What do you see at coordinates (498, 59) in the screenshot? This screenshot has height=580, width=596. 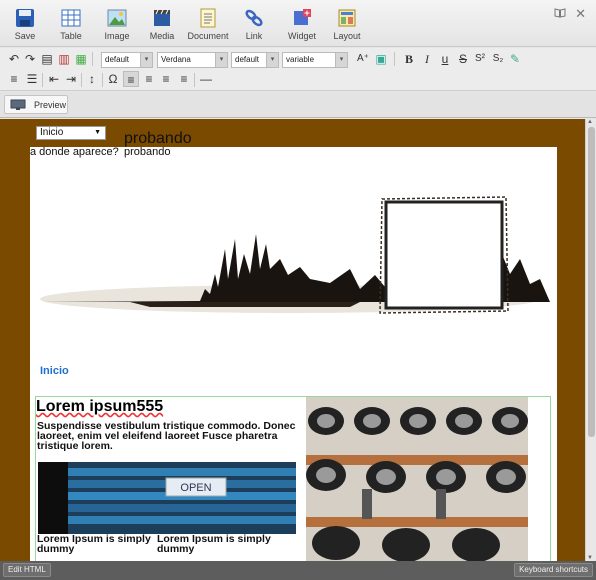 I see `subscript-icon: S₂` at bounding box center [498, 59].